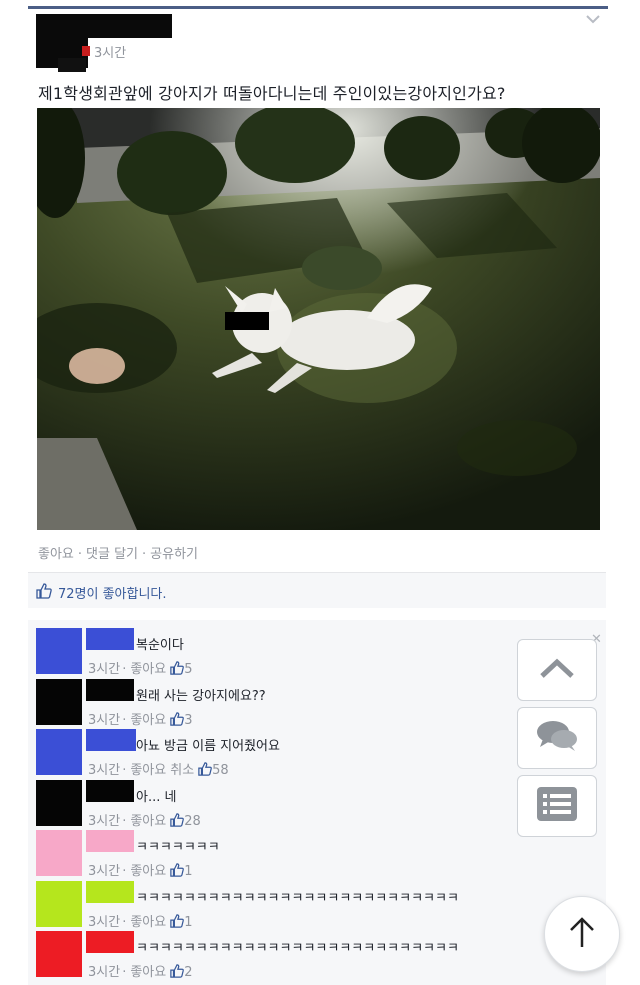  I want to click on comment-text: 아뇨 방금 이름 지어줬어요, so click(208, 746).